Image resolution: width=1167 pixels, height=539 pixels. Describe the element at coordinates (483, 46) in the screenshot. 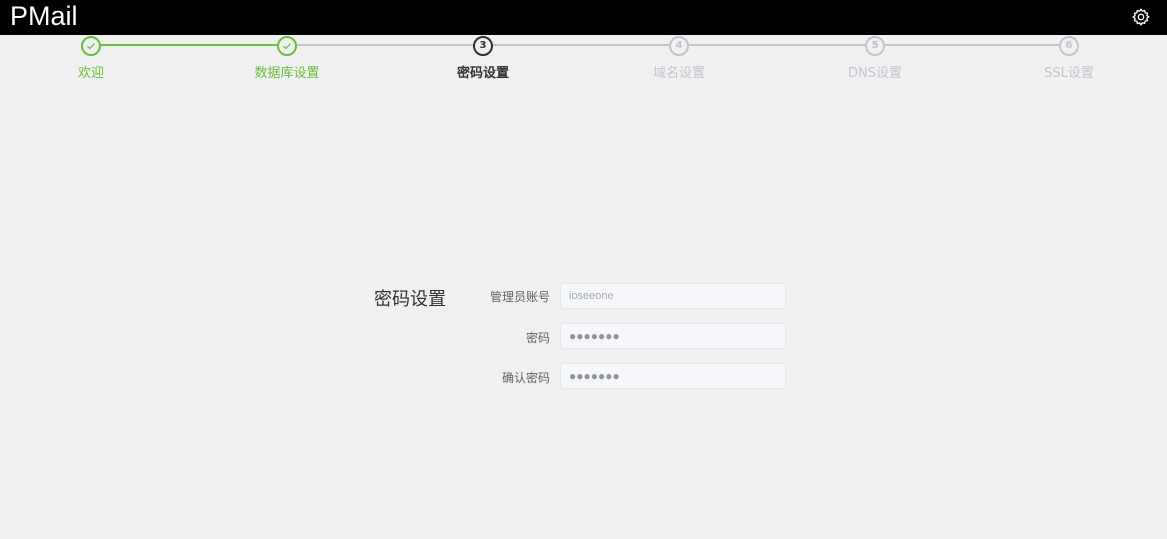

I see `step-number: 3` at that location.